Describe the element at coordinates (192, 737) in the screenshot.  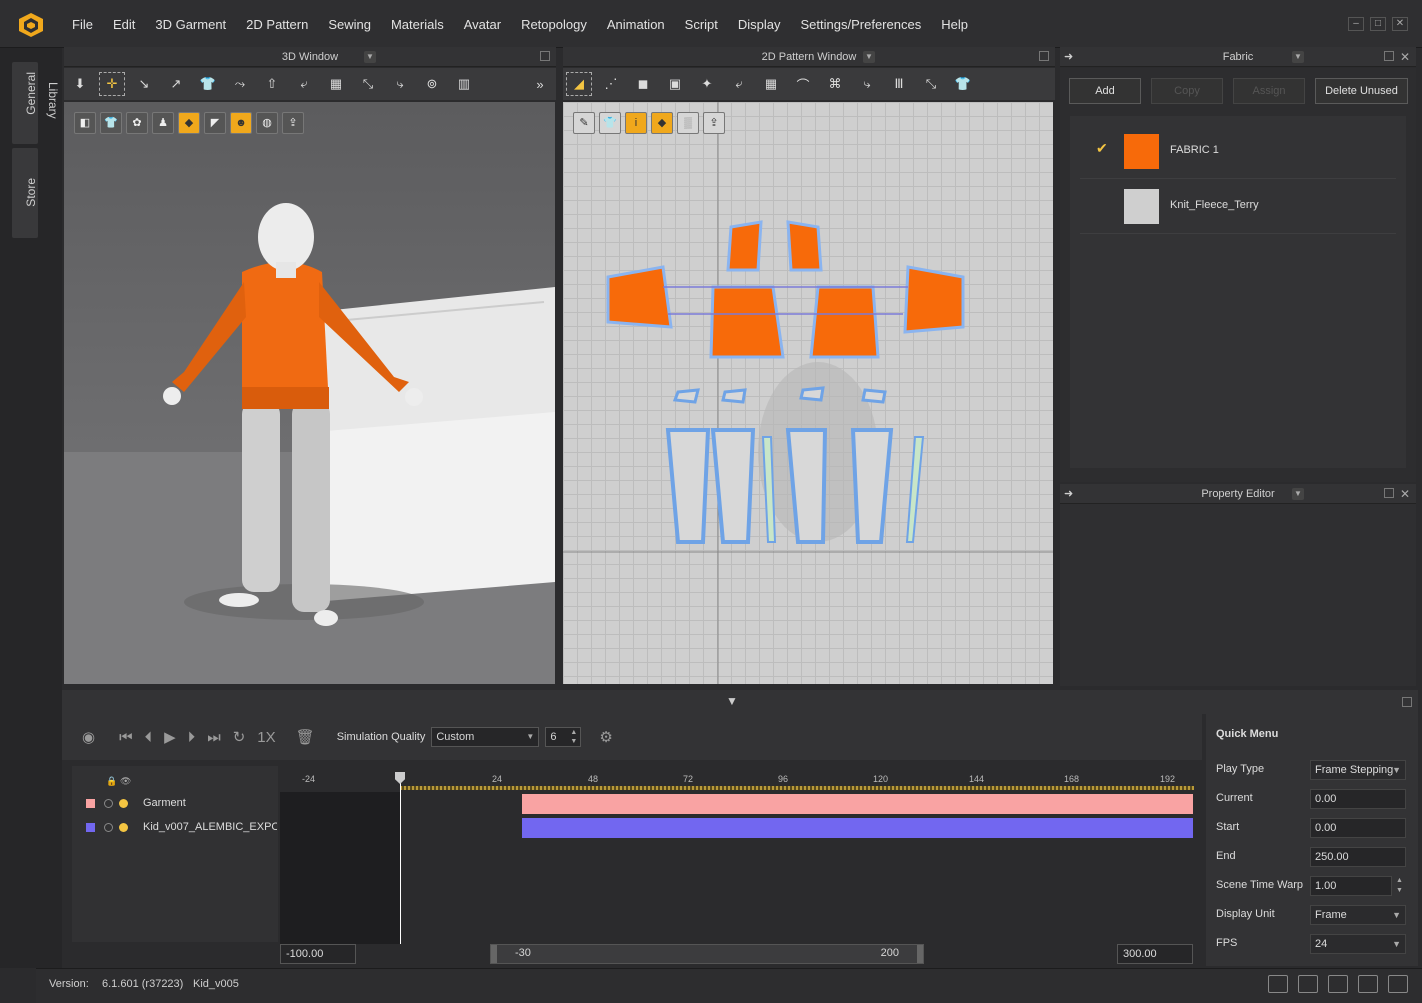
I see `step-forward-icon: ⏵` at that location.